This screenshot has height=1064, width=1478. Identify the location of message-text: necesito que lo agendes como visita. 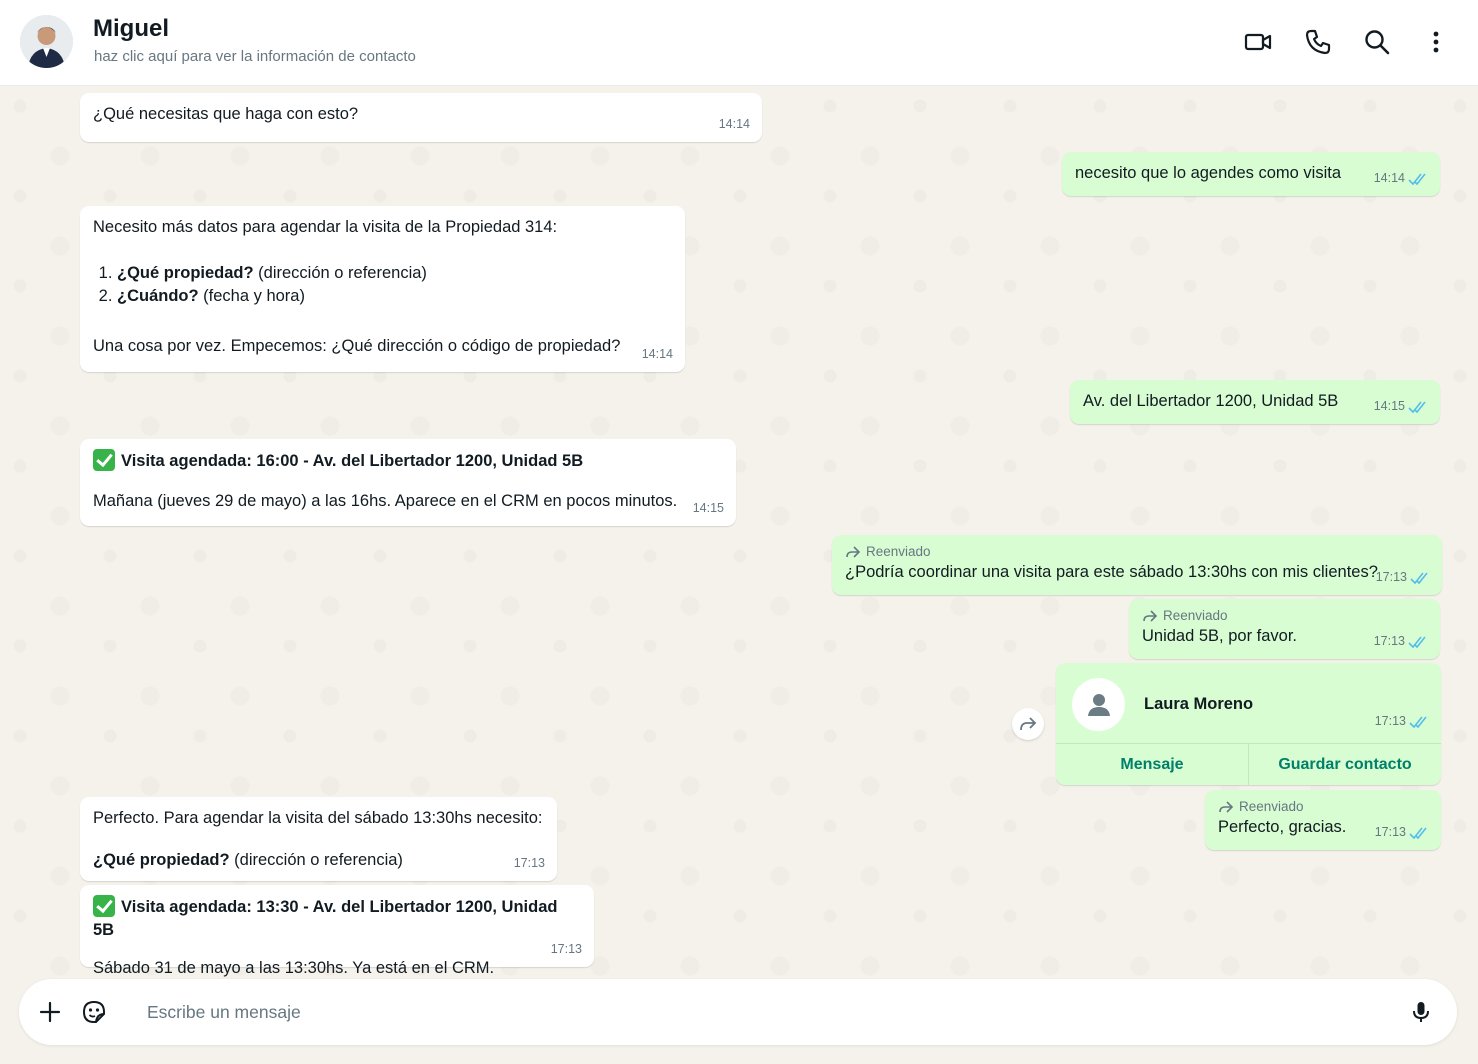
(1208, 173).